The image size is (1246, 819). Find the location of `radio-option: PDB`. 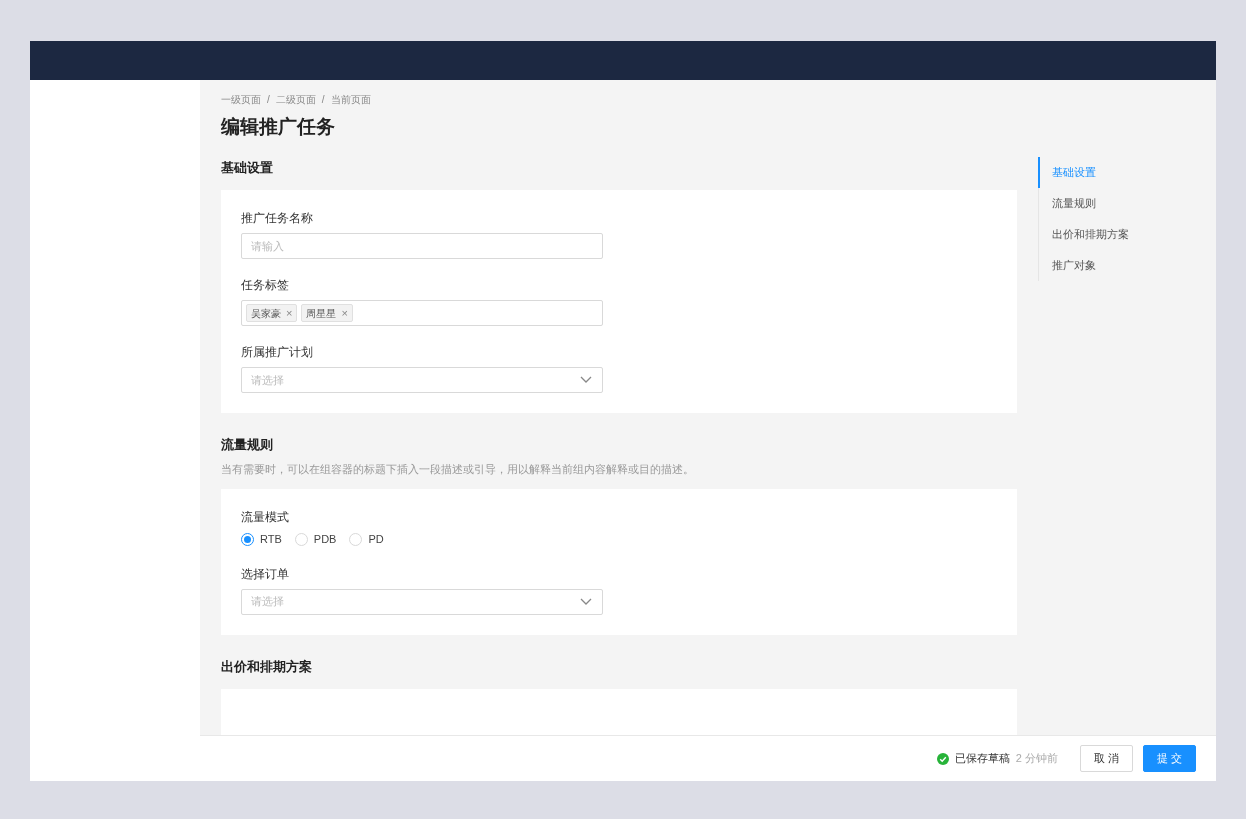

radio-option: PDB is located at coordinates (315, 539).